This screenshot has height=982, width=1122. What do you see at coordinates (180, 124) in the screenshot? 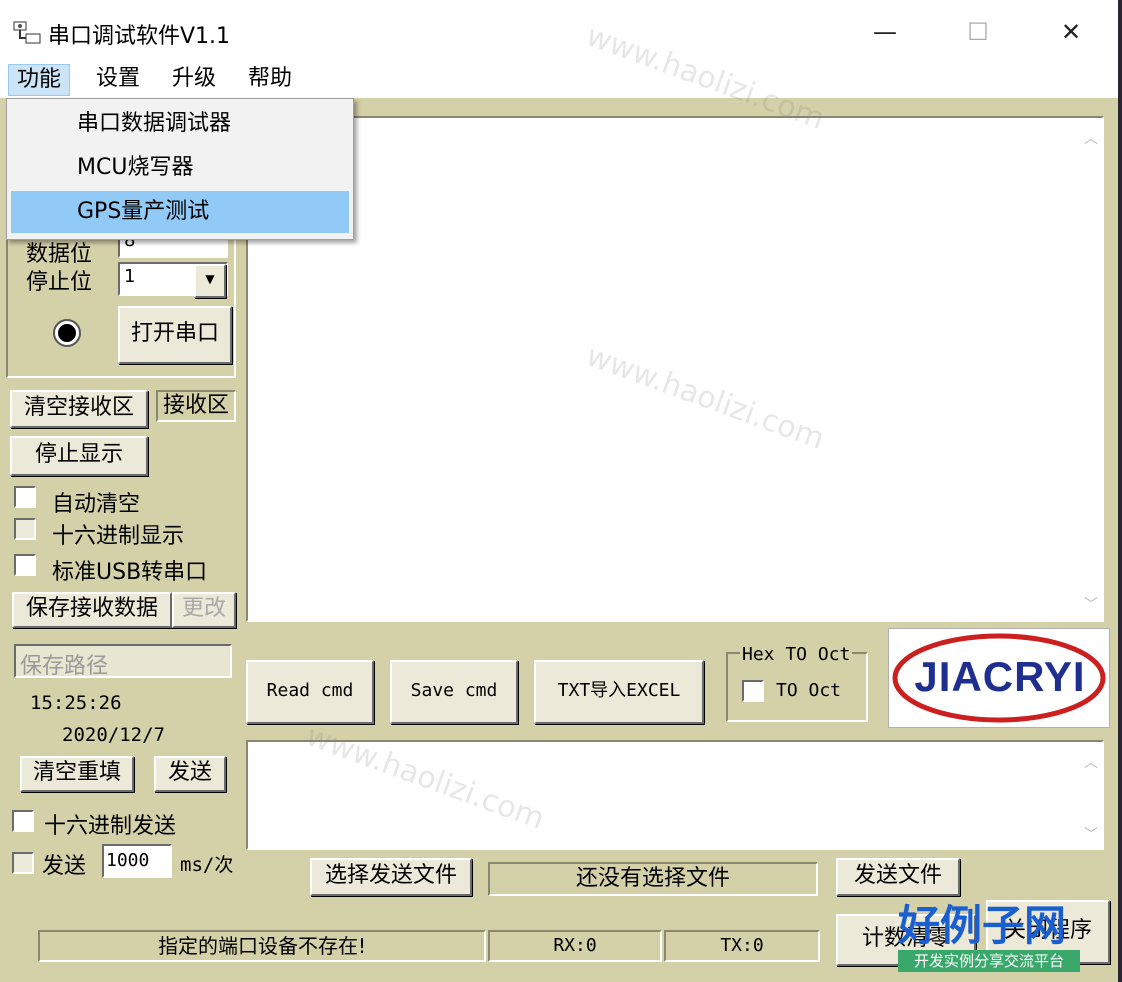
I see `menu-item-serial-debugger: 串口数据调试器` at bounding box center [180, 124].